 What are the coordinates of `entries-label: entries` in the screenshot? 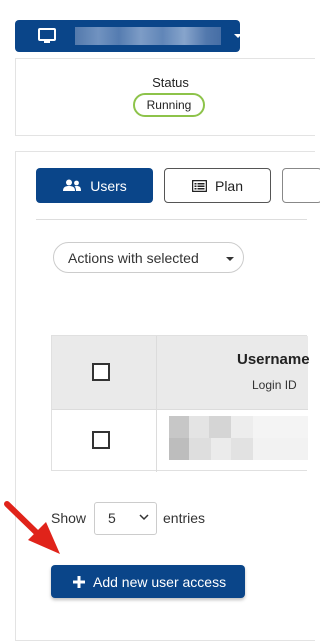 It's located at (184, 518).